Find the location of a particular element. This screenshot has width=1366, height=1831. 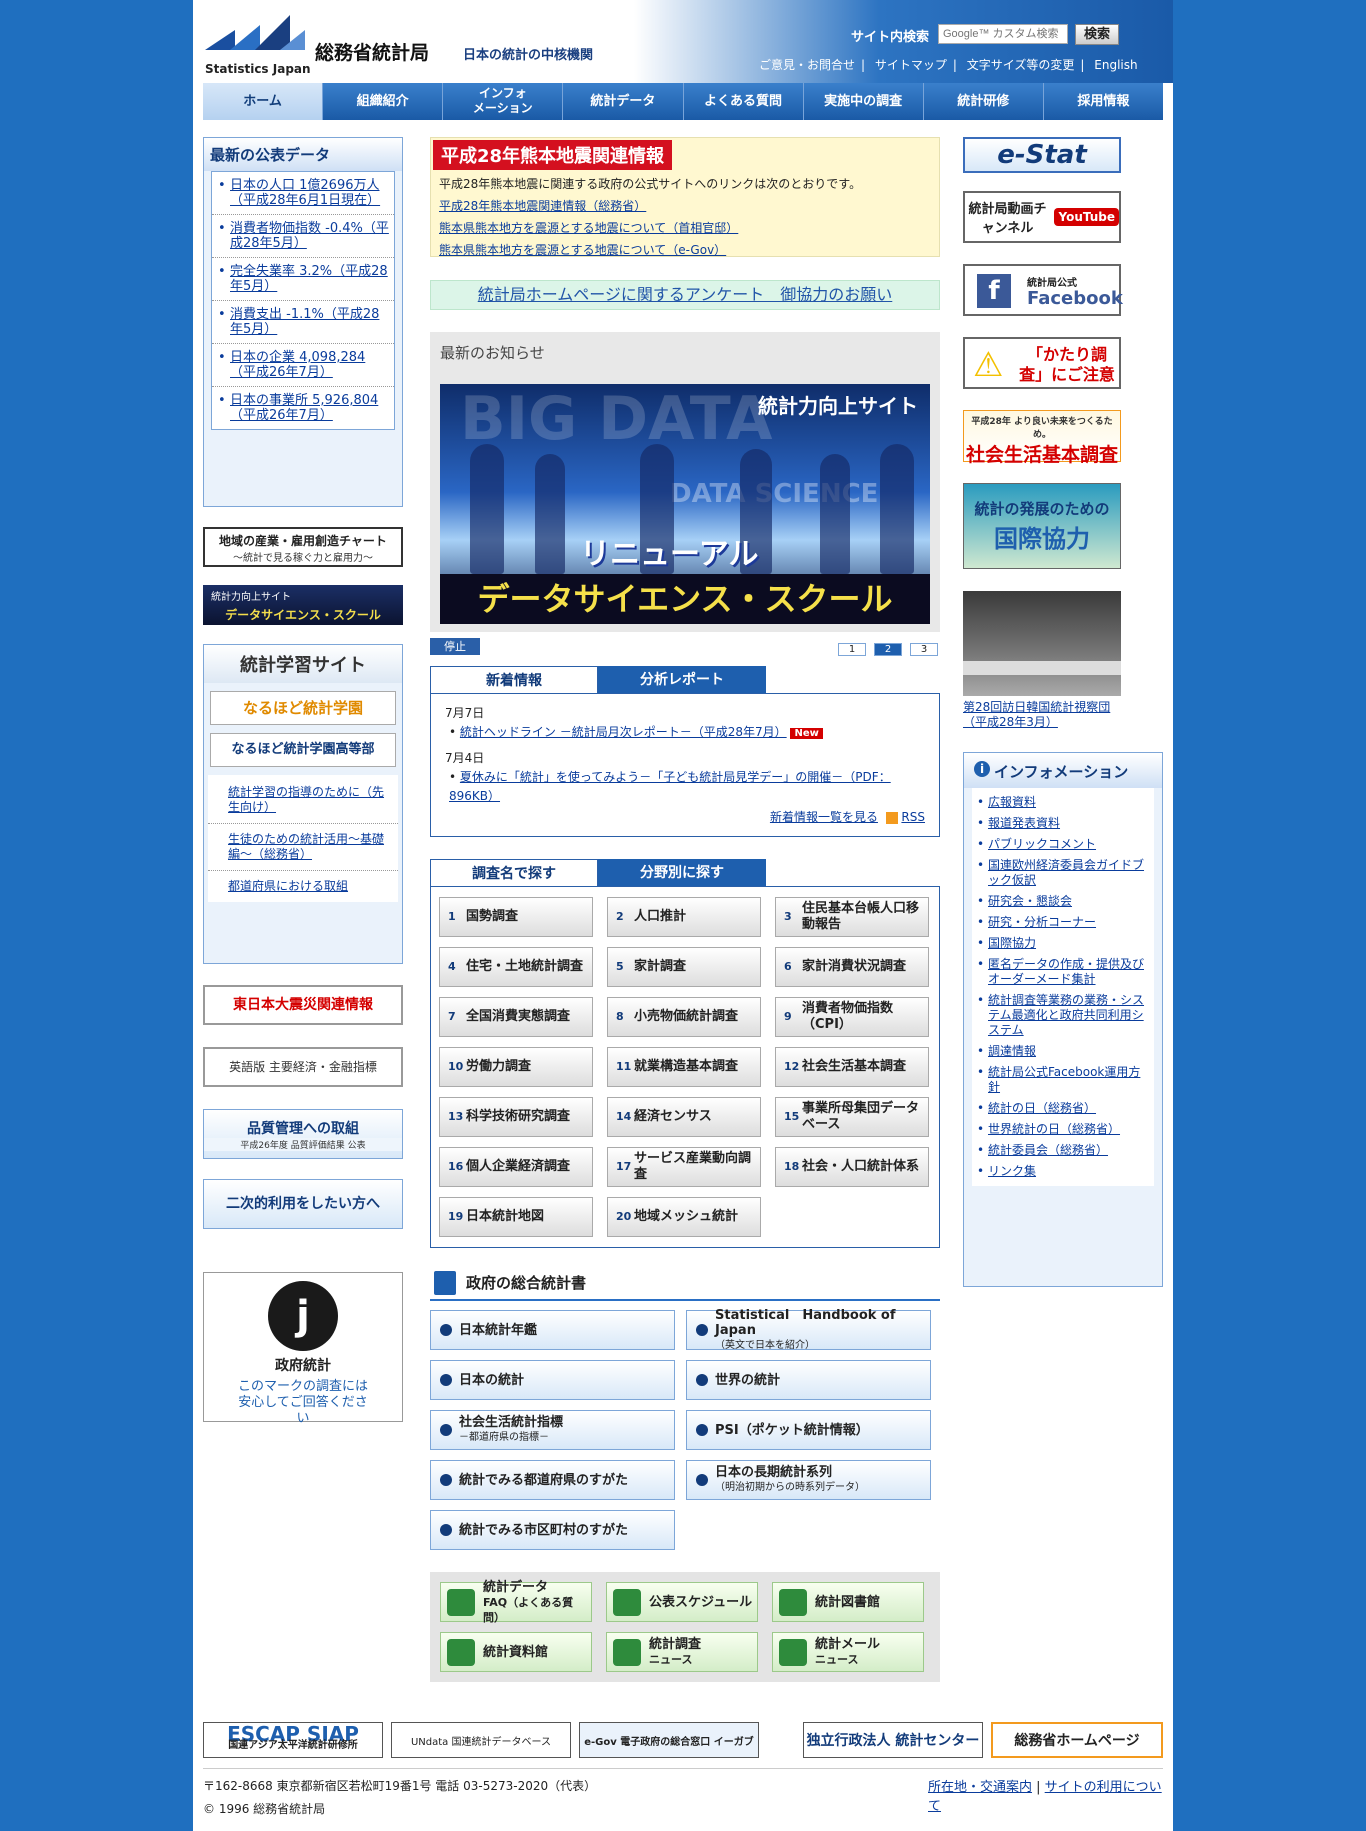

english-link: English is located at coordinates (1115, 65).